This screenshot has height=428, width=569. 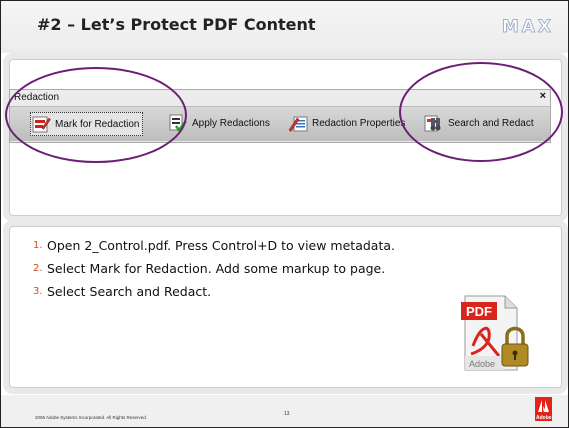 I want to click on highlight-circle-right, so click(x=481, y=112).